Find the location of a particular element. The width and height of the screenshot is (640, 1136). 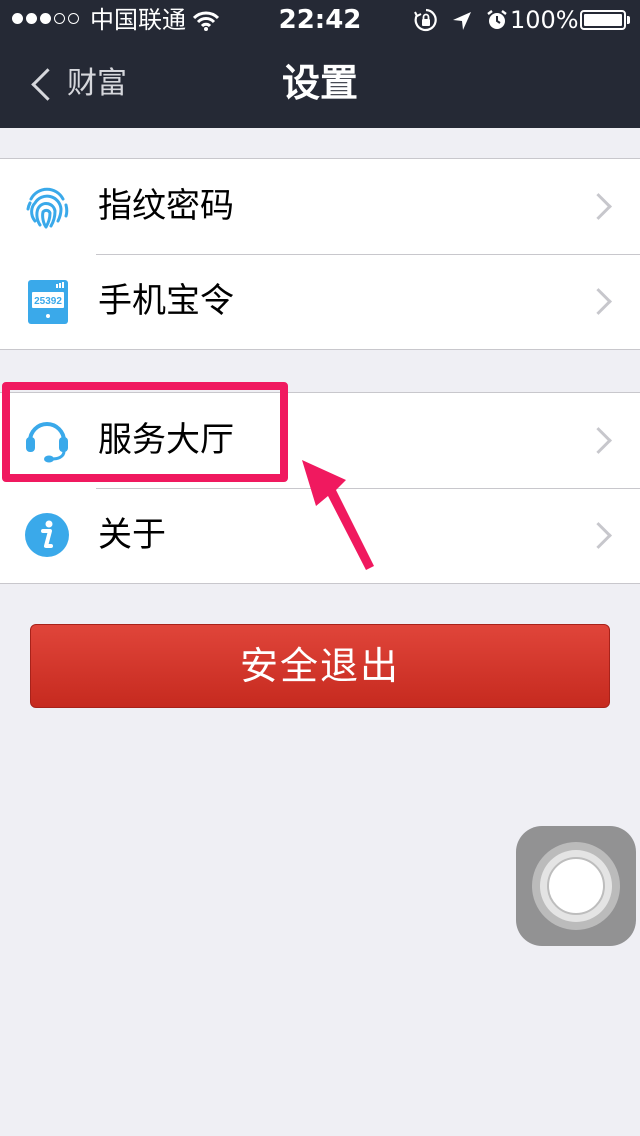

fingerprint-icon is located at coordinates (47, 206).